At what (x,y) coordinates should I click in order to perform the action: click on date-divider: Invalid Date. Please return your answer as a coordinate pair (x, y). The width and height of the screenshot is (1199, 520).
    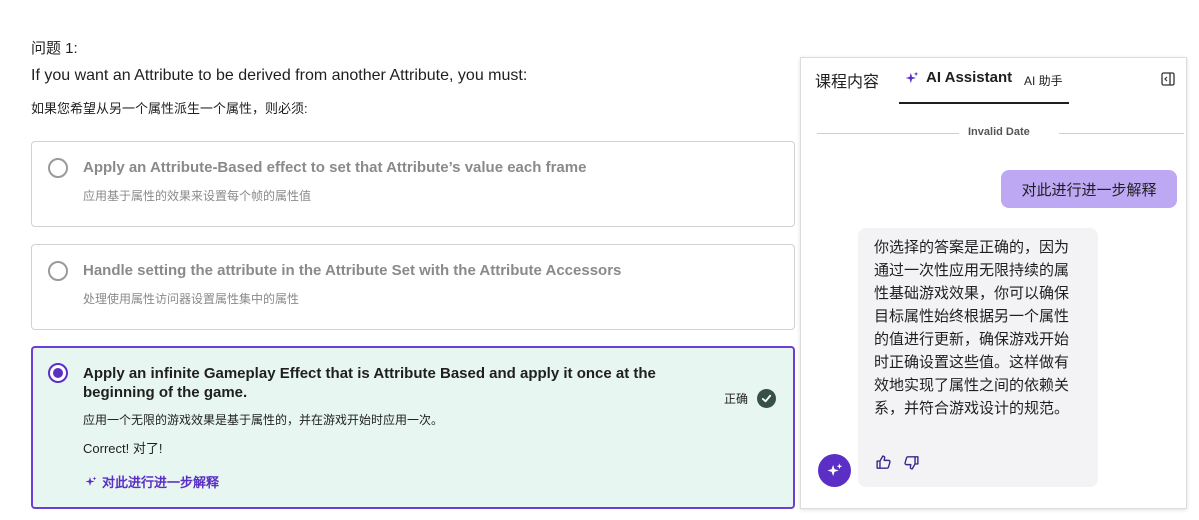
    Looking at the image, I should click on (1000, 133).